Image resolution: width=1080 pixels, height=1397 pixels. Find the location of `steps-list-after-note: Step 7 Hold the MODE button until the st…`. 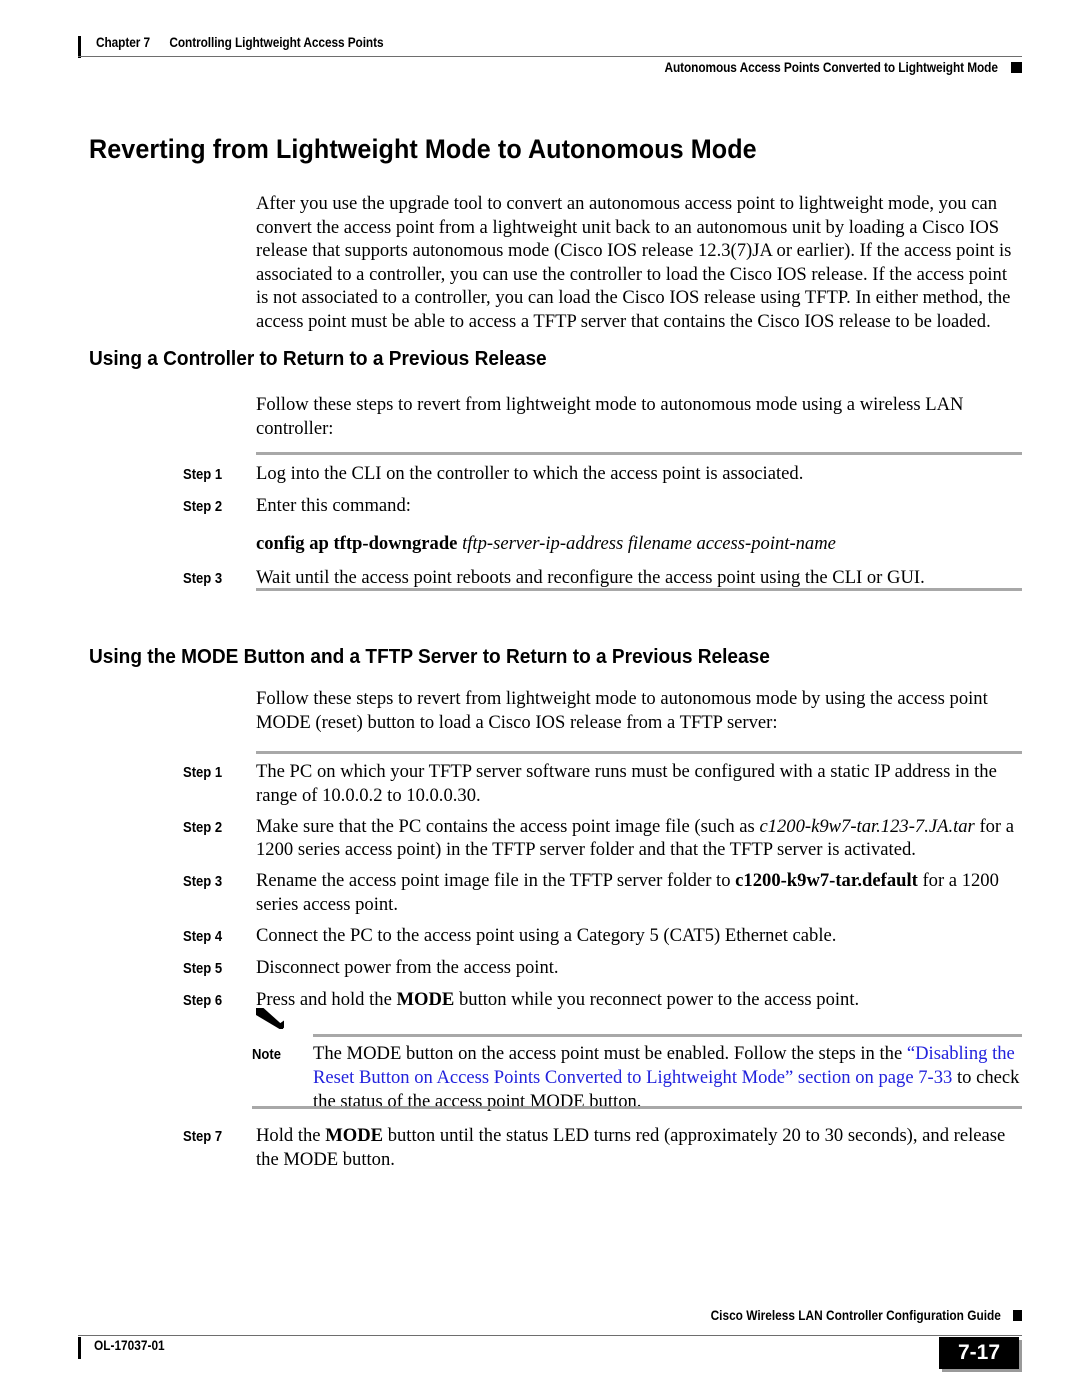

steps-list-after-note: Step 7 Hold the MODE button until the st… is located at coordinates (602, 1151).